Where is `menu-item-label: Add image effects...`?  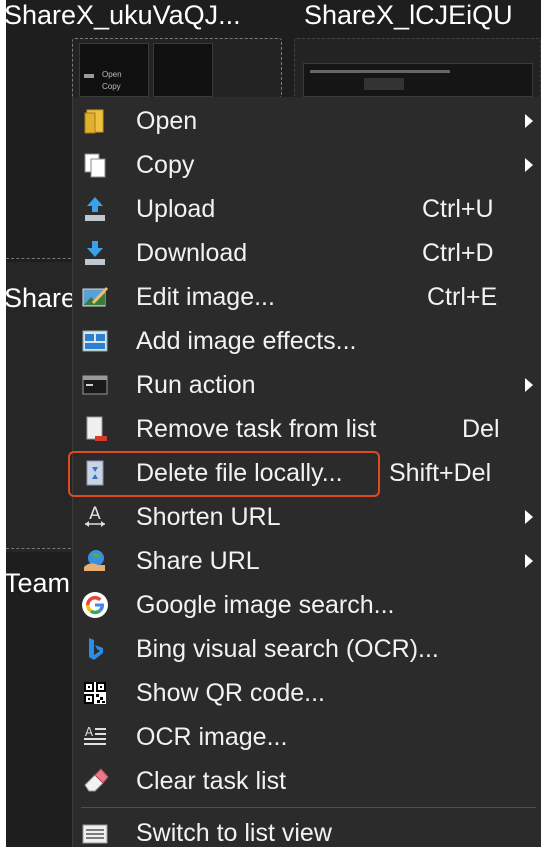
menu-item-label: Add image effects... is located at coordinates (246, 341).